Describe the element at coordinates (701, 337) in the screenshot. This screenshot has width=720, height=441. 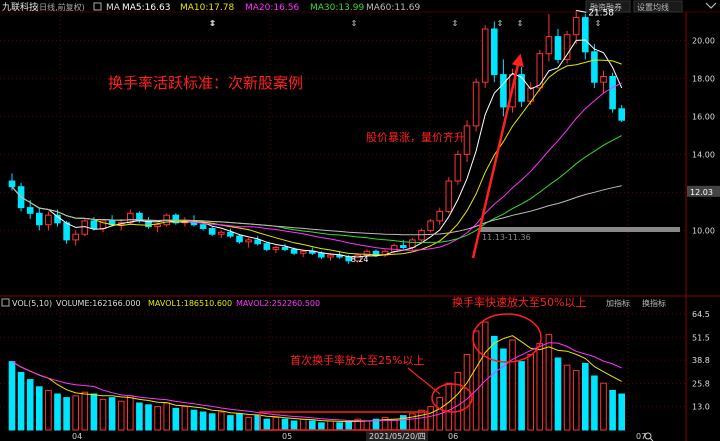
I see `volume-tick-label: 51.5` at that location.